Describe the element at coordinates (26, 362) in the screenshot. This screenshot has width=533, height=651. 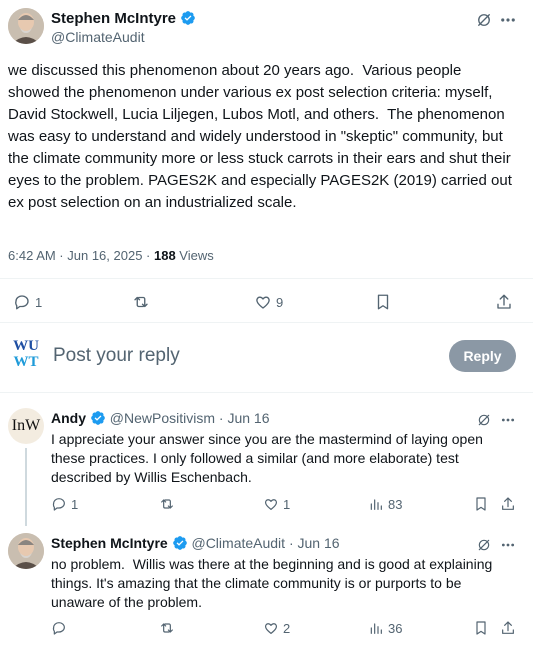
I see `avatar-logo-bottom: WT` at that location.